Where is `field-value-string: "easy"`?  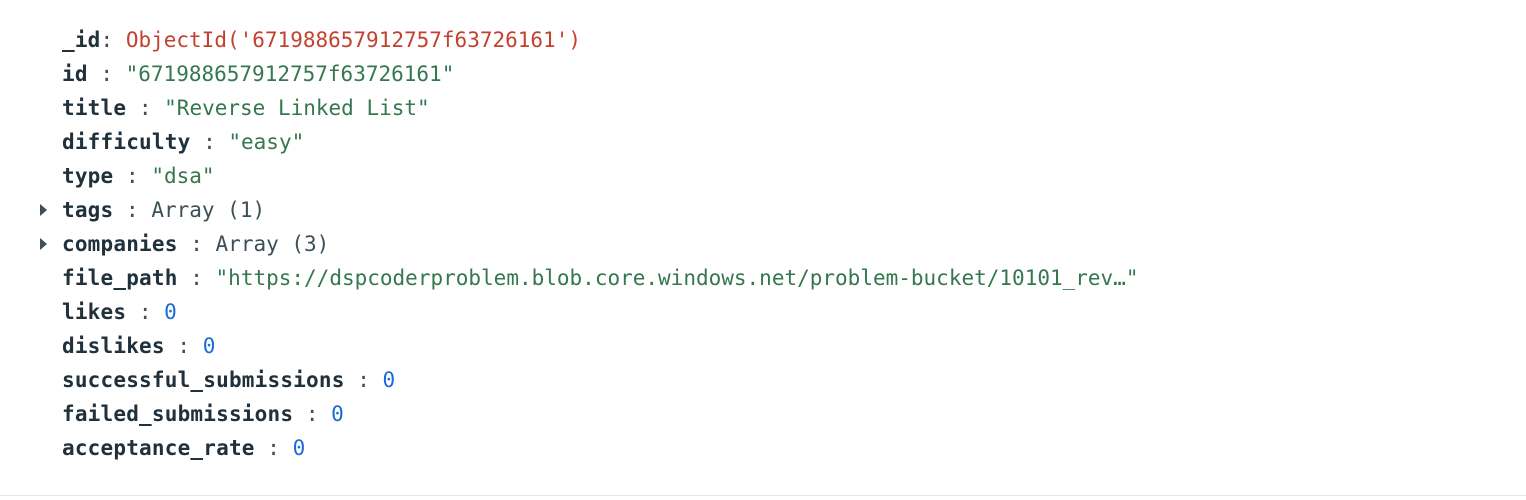
field-value-string: "easy" is located at coordinates (266, 142).